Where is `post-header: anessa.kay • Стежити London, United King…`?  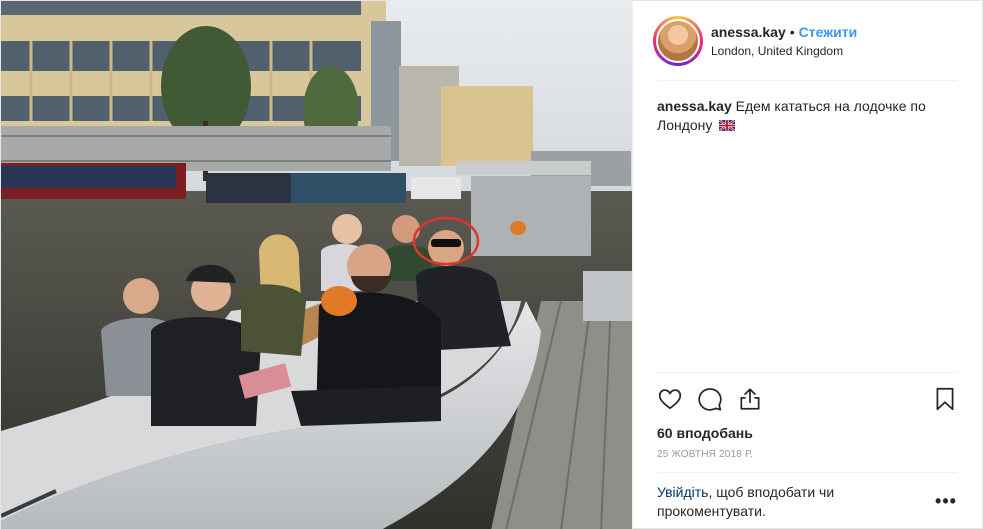
post-header: anessa.kay • Стежити London, United King… is located at coordinates (805, 41).